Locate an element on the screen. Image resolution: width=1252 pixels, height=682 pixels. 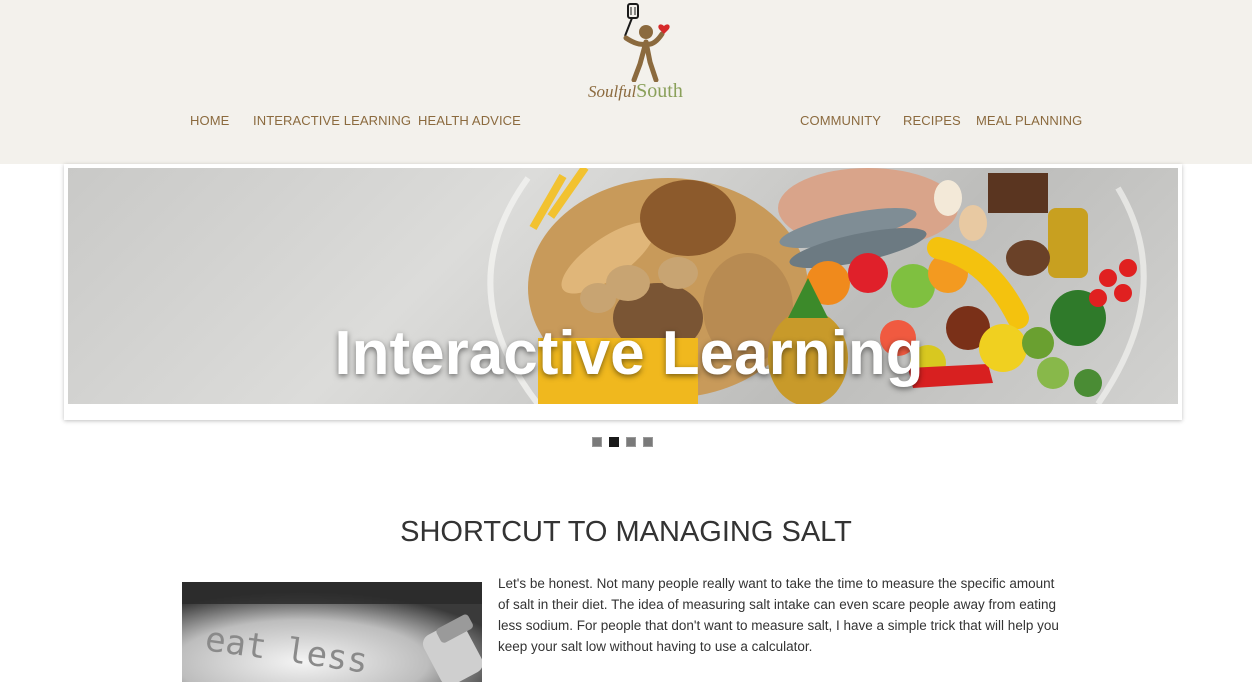
nav-recipes: RECIPES is located at coordinates (932, 121).